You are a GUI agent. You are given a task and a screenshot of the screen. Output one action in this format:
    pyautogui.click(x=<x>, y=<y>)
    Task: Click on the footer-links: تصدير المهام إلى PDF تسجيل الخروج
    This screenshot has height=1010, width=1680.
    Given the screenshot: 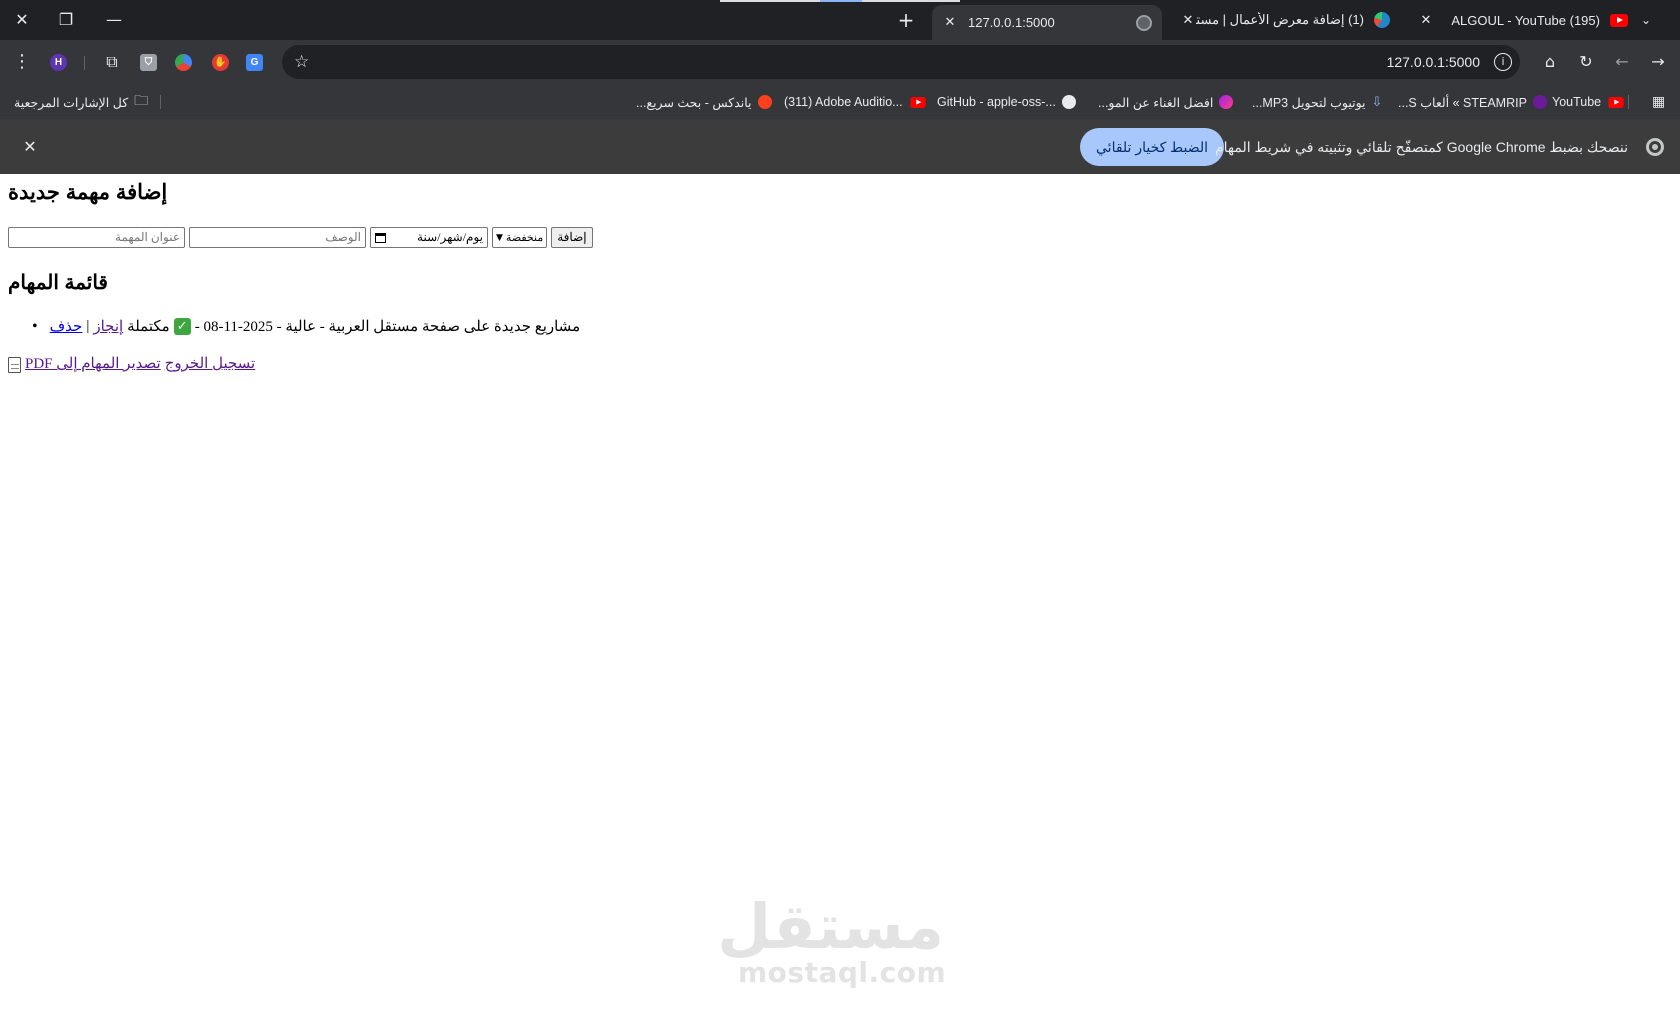 What is the action you would take?
    pyautogui.click(x=131, y=363)
    